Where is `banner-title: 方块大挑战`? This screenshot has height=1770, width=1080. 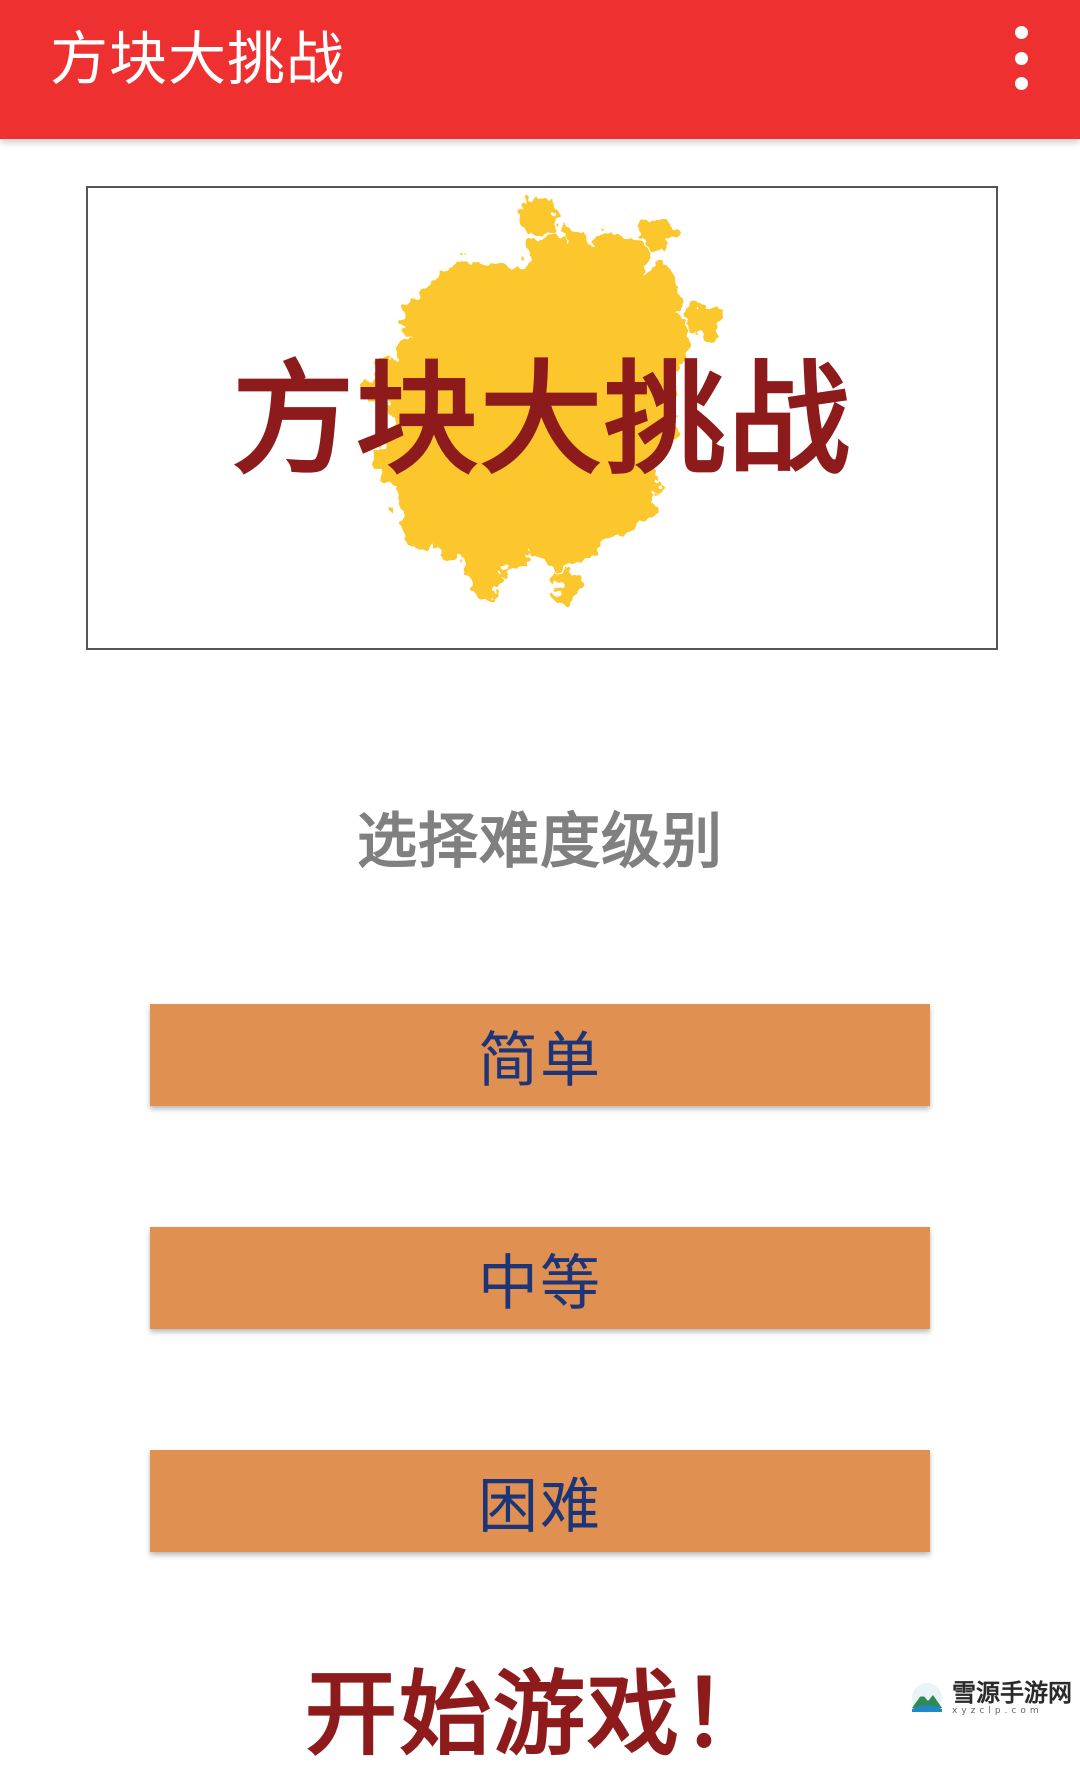
banner-title: 方块大挑战 is located at coordinates (542, 420).